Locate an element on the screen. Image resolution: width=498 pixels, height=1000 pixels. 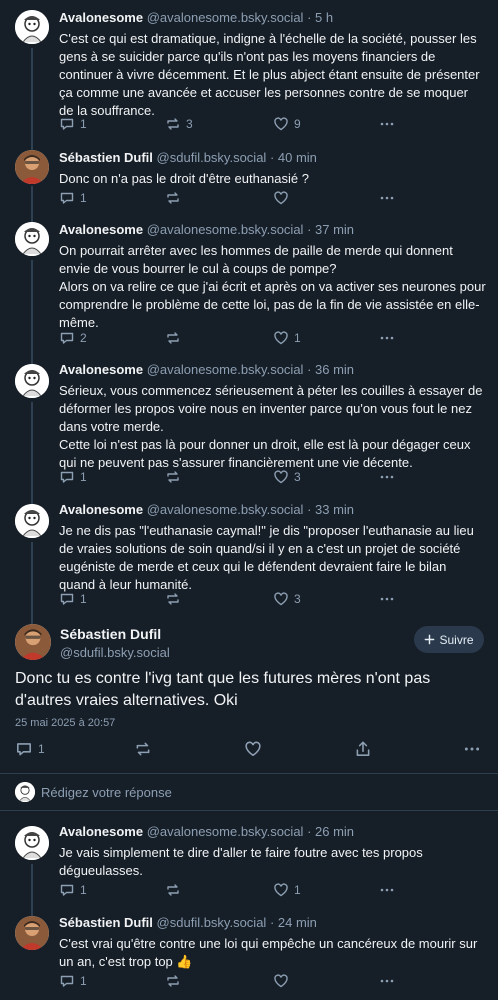
post-time: · 24 min is located at coordinates (293, 922).